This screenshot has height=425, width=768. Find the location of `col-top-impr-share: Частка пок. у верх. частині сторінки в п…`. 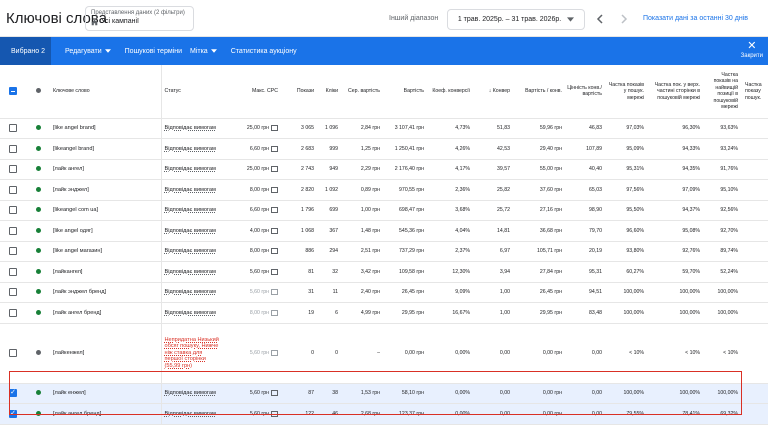

col-top-impr-share: Частка пок. у верх. частині сторінки в п… is located at coordinates (676, 92).